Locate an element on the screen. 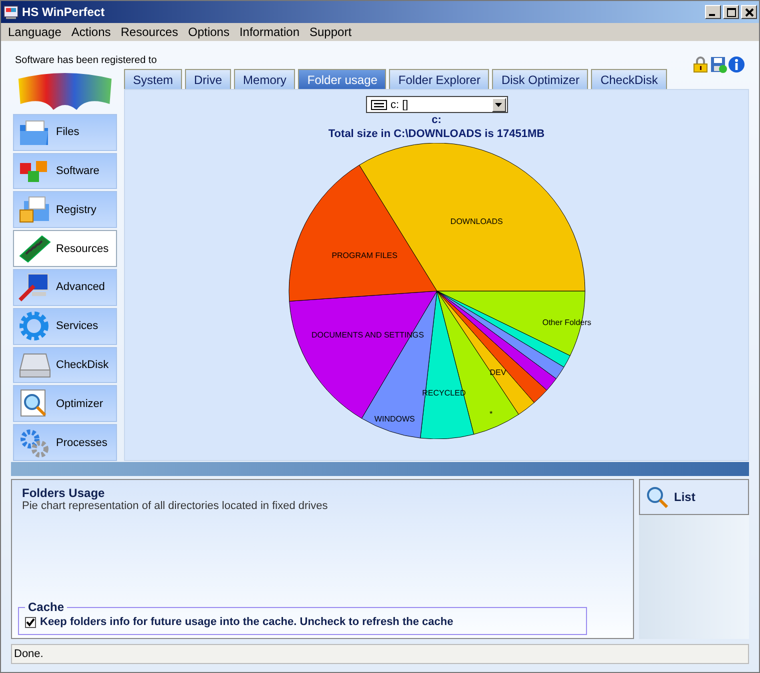 The height and width of the screenshot is (673, 760). info-description: Pie chart representation of all directories located in fixed drives is located at coordinates (175, 506).